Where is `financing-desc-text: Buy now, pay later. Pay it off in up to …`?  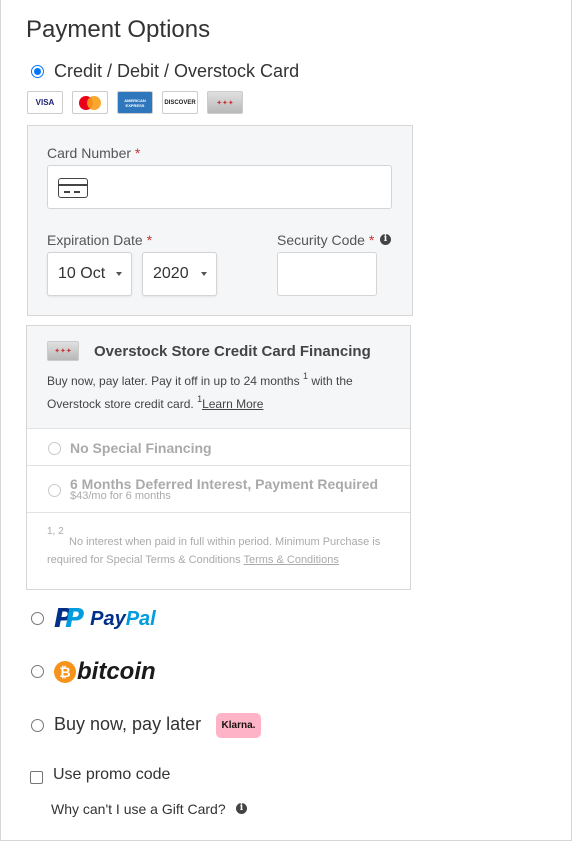
financing-desc-text: Buy now, pay later. Pay it off in up to … is located at coordinates (173, 381).